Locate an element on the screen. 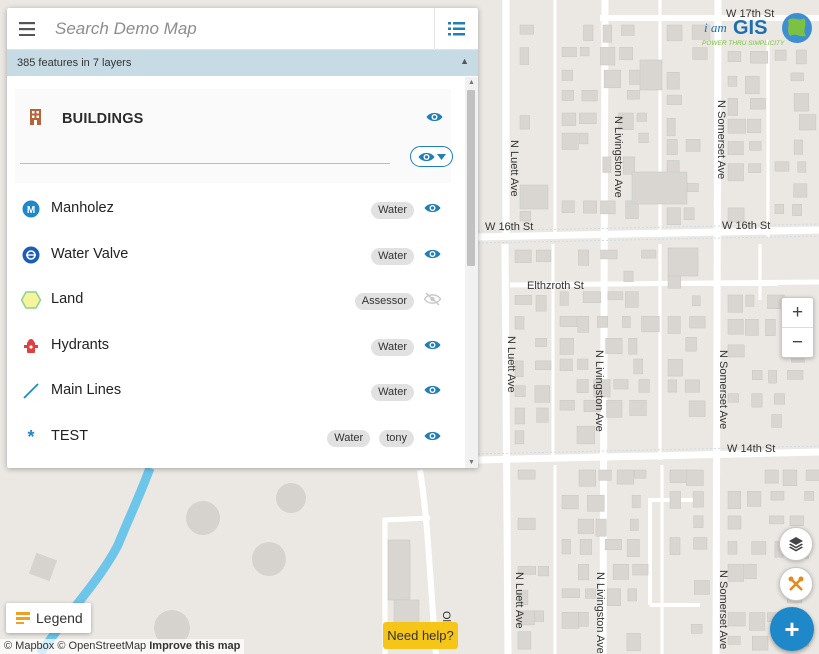 The image size is (819, 654). improve-map-link: Improve this map is located at coordinates (194, 646).